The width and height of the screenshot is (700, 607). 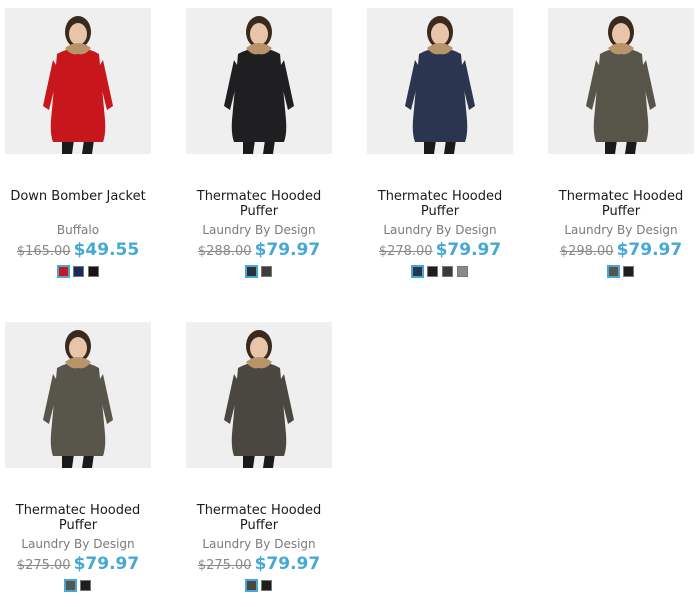 I want to click on original-price: $298.00, so click(x=586, y=251).